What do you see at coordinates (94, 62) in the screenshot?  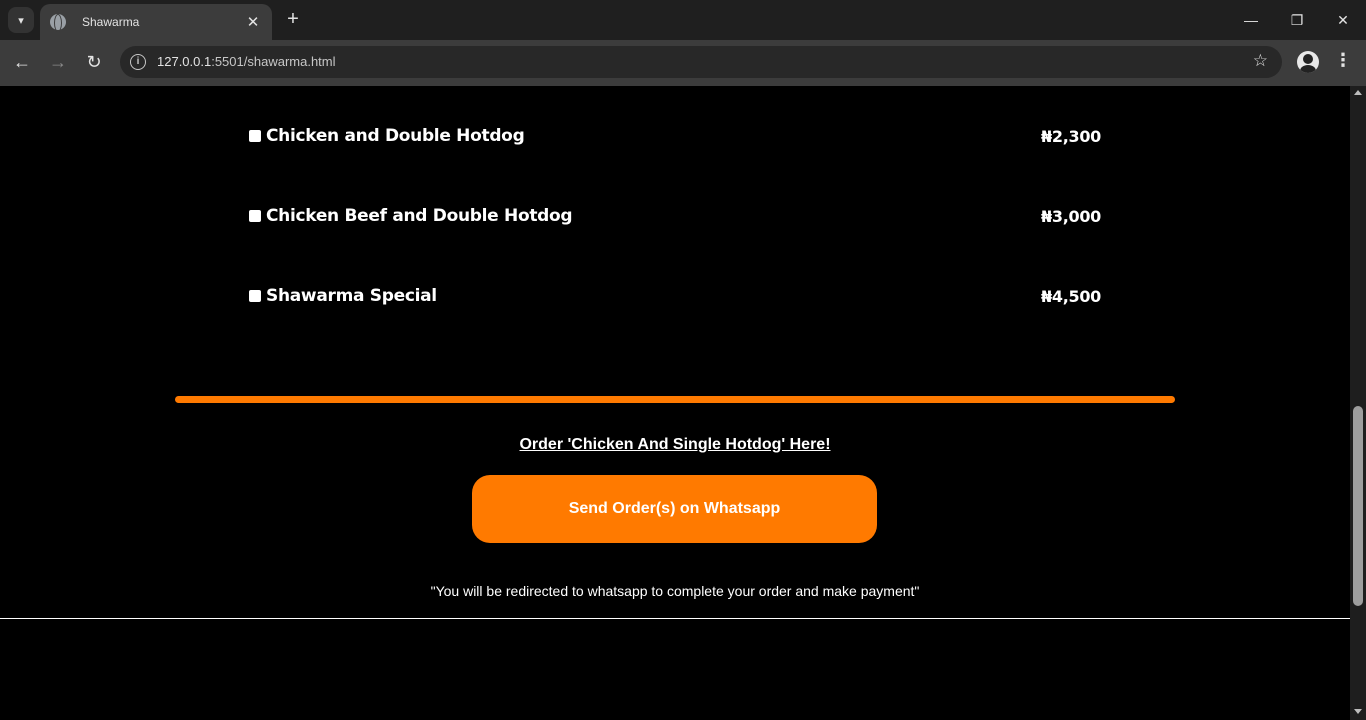 I see `reload-icon: ↻` at bounding box center [94, 62].